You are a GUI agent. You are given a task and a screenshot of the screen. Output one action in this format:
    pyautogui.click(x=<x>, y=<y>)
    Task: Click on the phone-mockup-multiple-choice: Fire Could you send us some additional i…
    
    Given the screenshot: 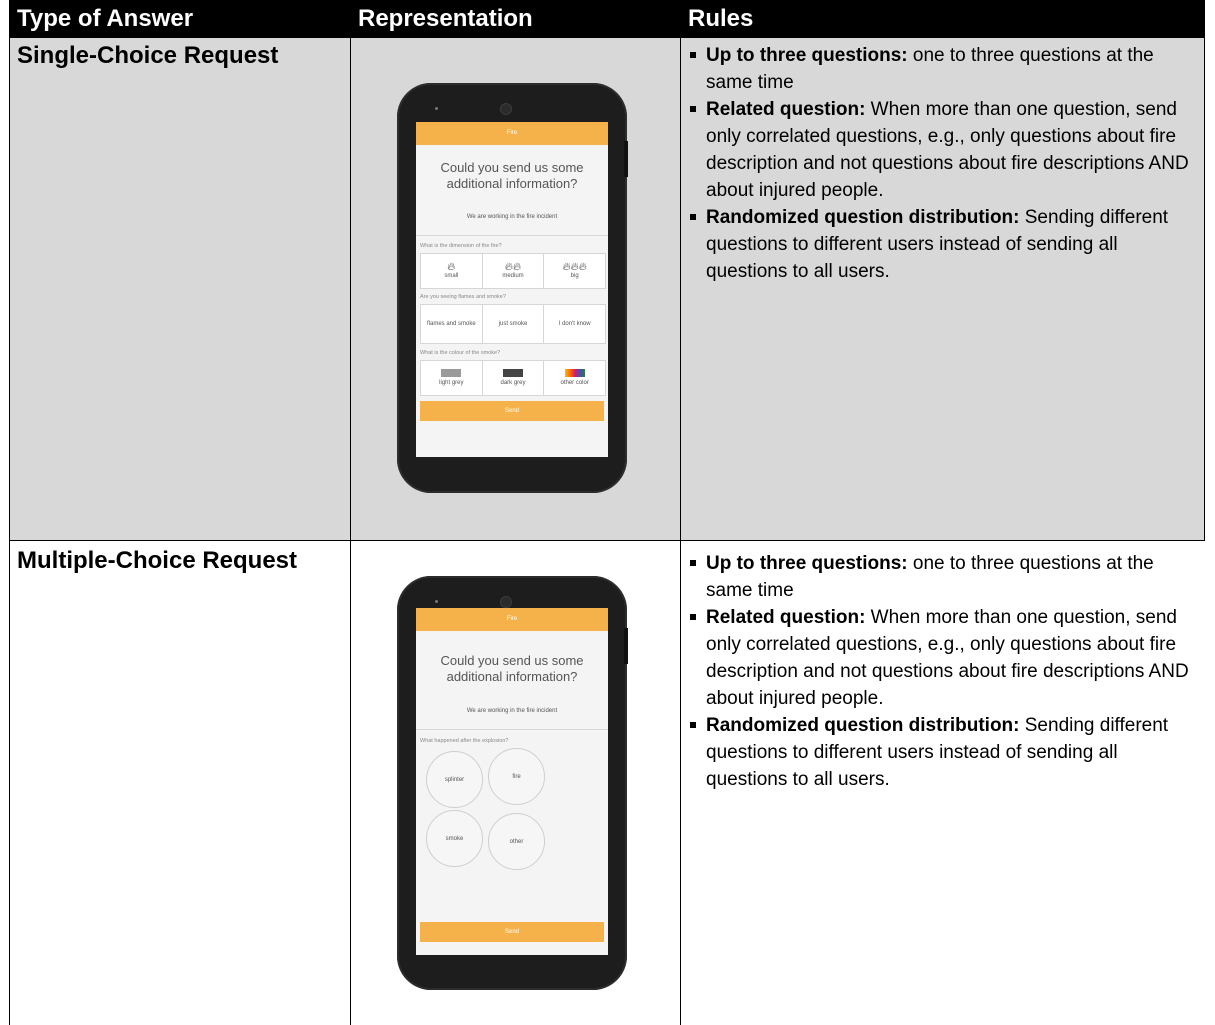 What is the action you would take?
    pyautogui.click(x=512, y=783)
    